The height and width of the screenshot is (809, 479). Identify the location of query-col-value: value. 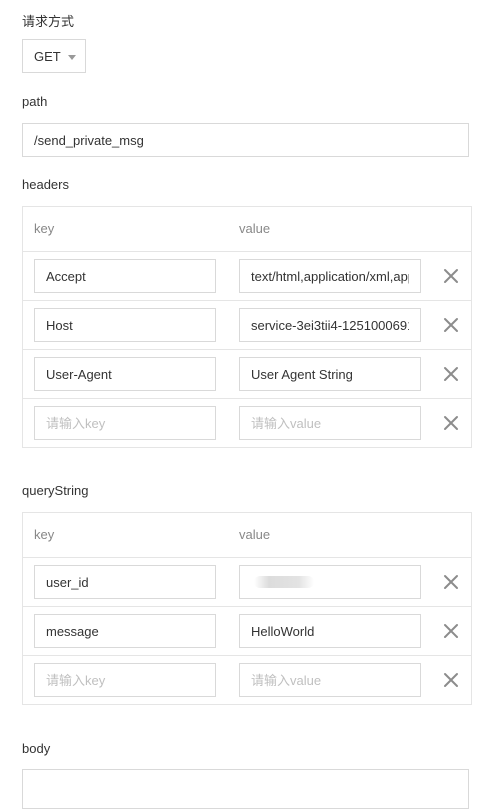
(255, 534).